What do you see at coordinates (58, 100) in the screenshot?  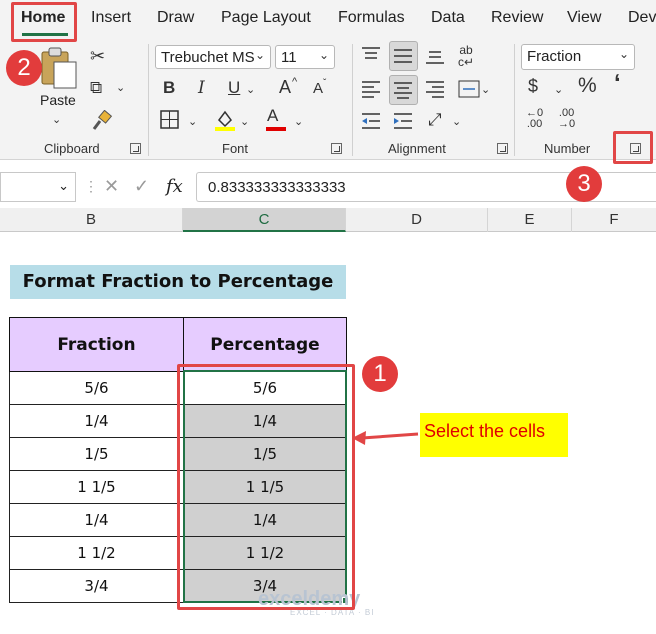 I see `paste-button-label: Paste` at bounding box center [58, 100].